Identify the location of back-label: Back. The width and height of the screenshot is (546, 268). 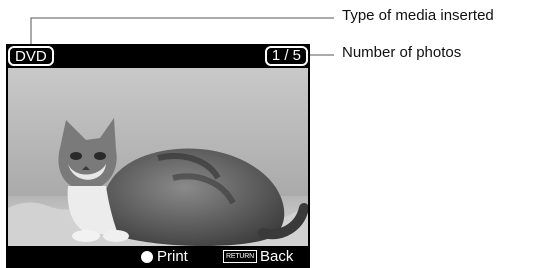
(276, 256).